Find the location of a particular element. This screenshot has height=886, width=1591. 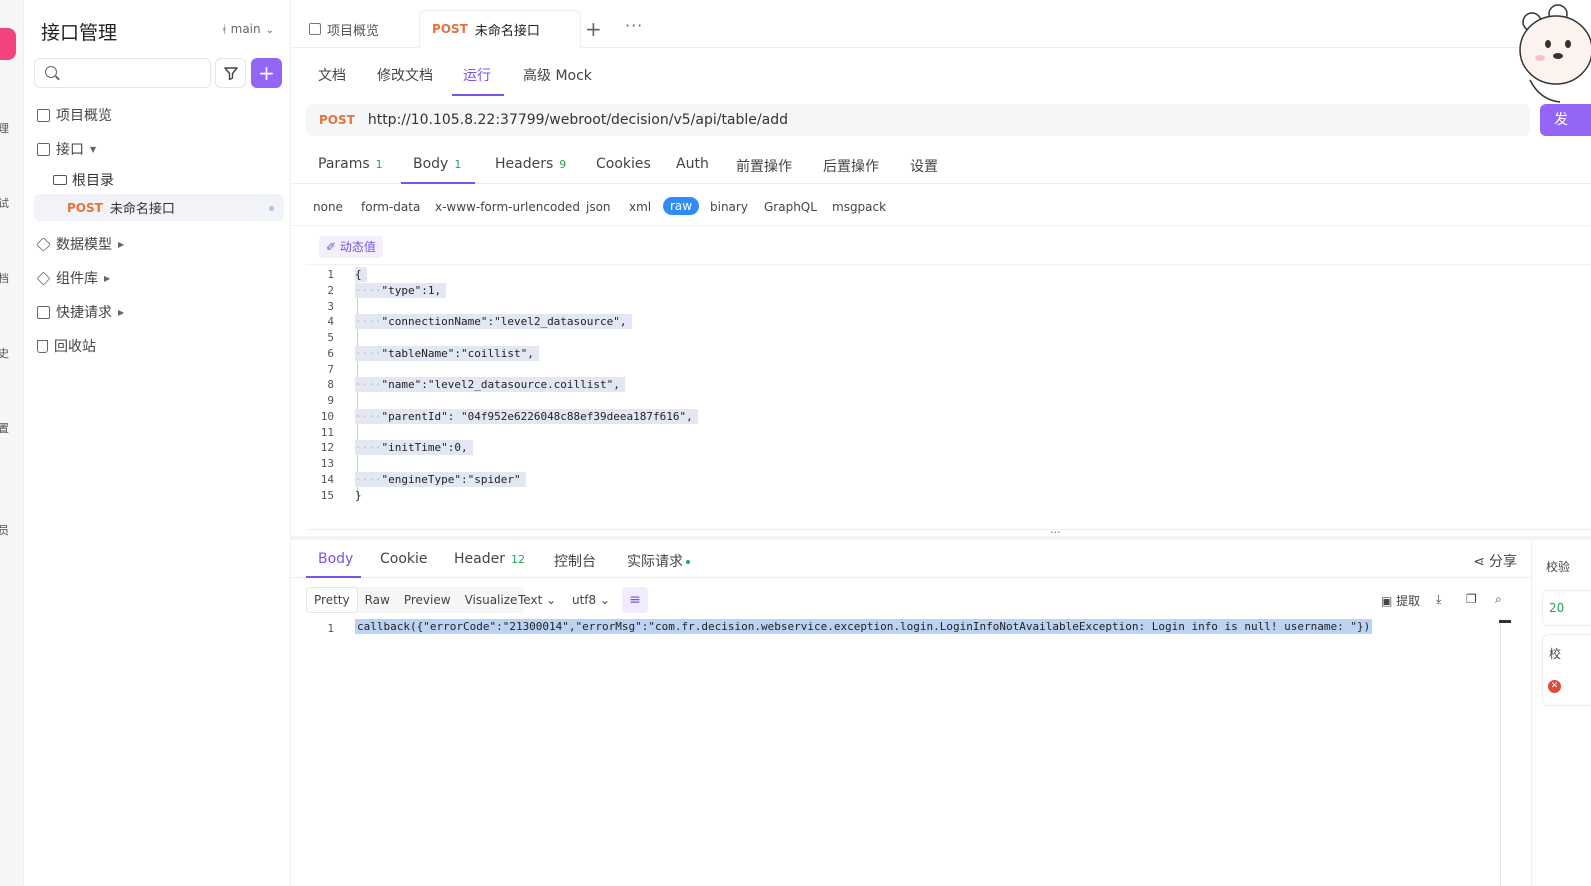

sidebar-item-models: 数据模型 ▶ is located at coordinates (159, 244).